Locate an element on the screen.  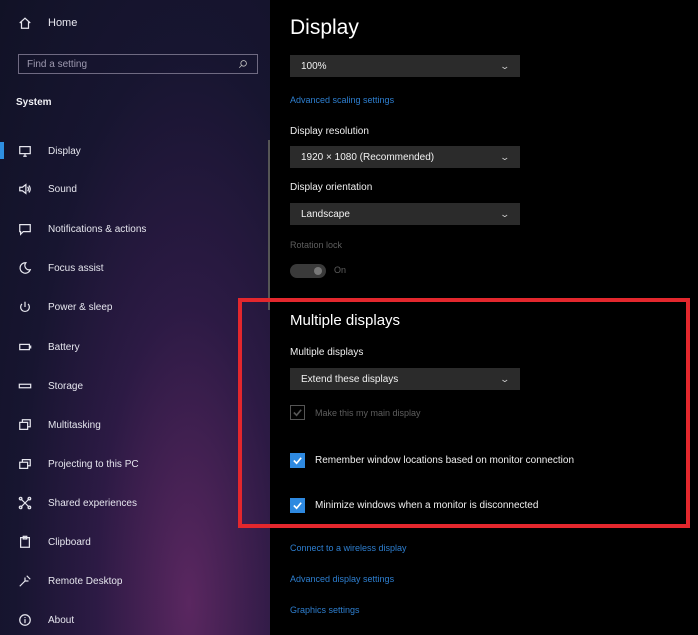
sidebar-item-label: Battery is located at coordinates (64, 347).